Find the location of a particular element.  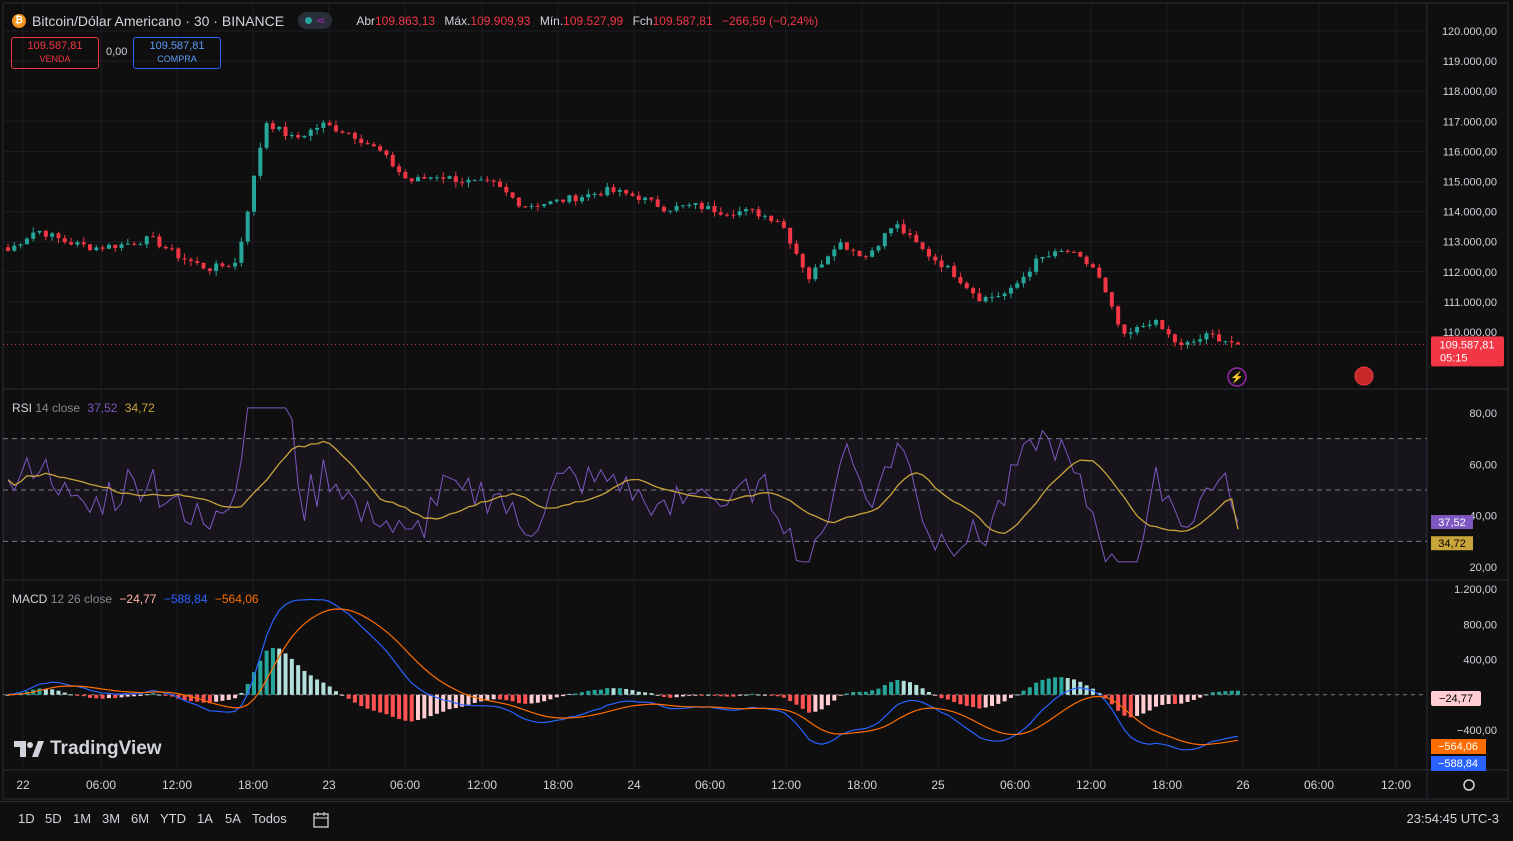

symbol-title: Bitcoin/Dólar Americano · 30 · BINANCE is located at coordinates (158, 21).